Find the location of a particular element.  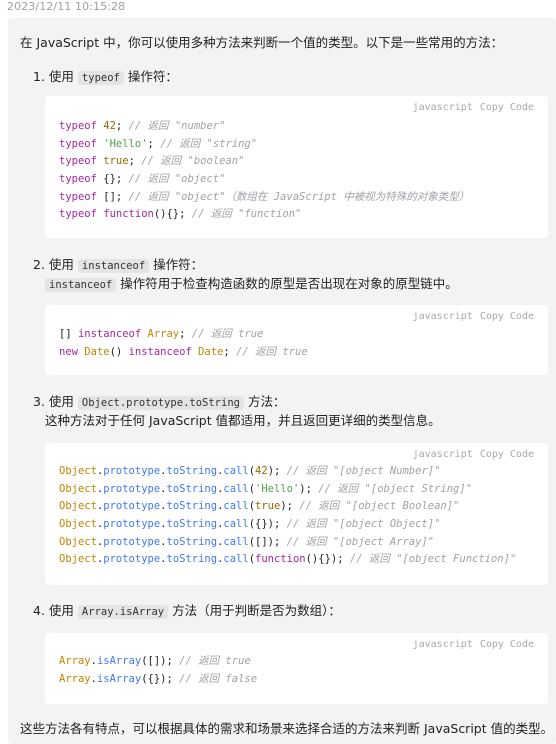

code-token: []; is located at coordinates (112, 196).